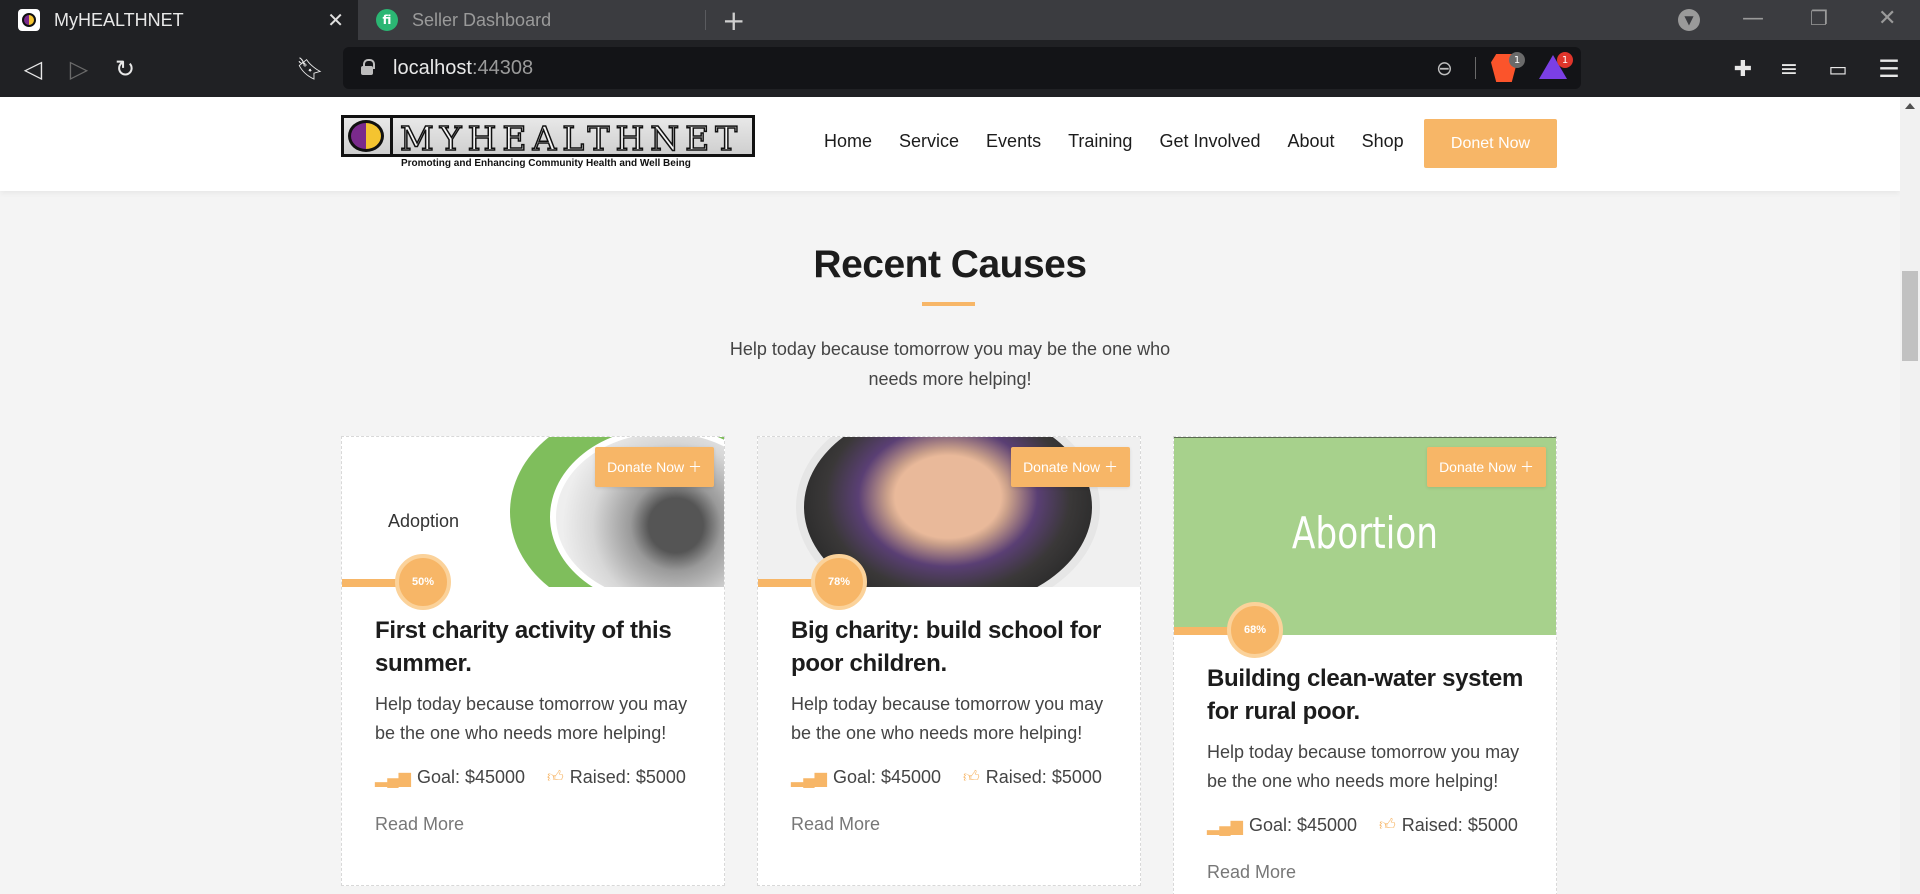 This screenshot has height=894, width=1920. What do you see at coordinates (1100, 141) in the screenshot?
I see `nav-training: Training` at bounding box center [1100, 141].